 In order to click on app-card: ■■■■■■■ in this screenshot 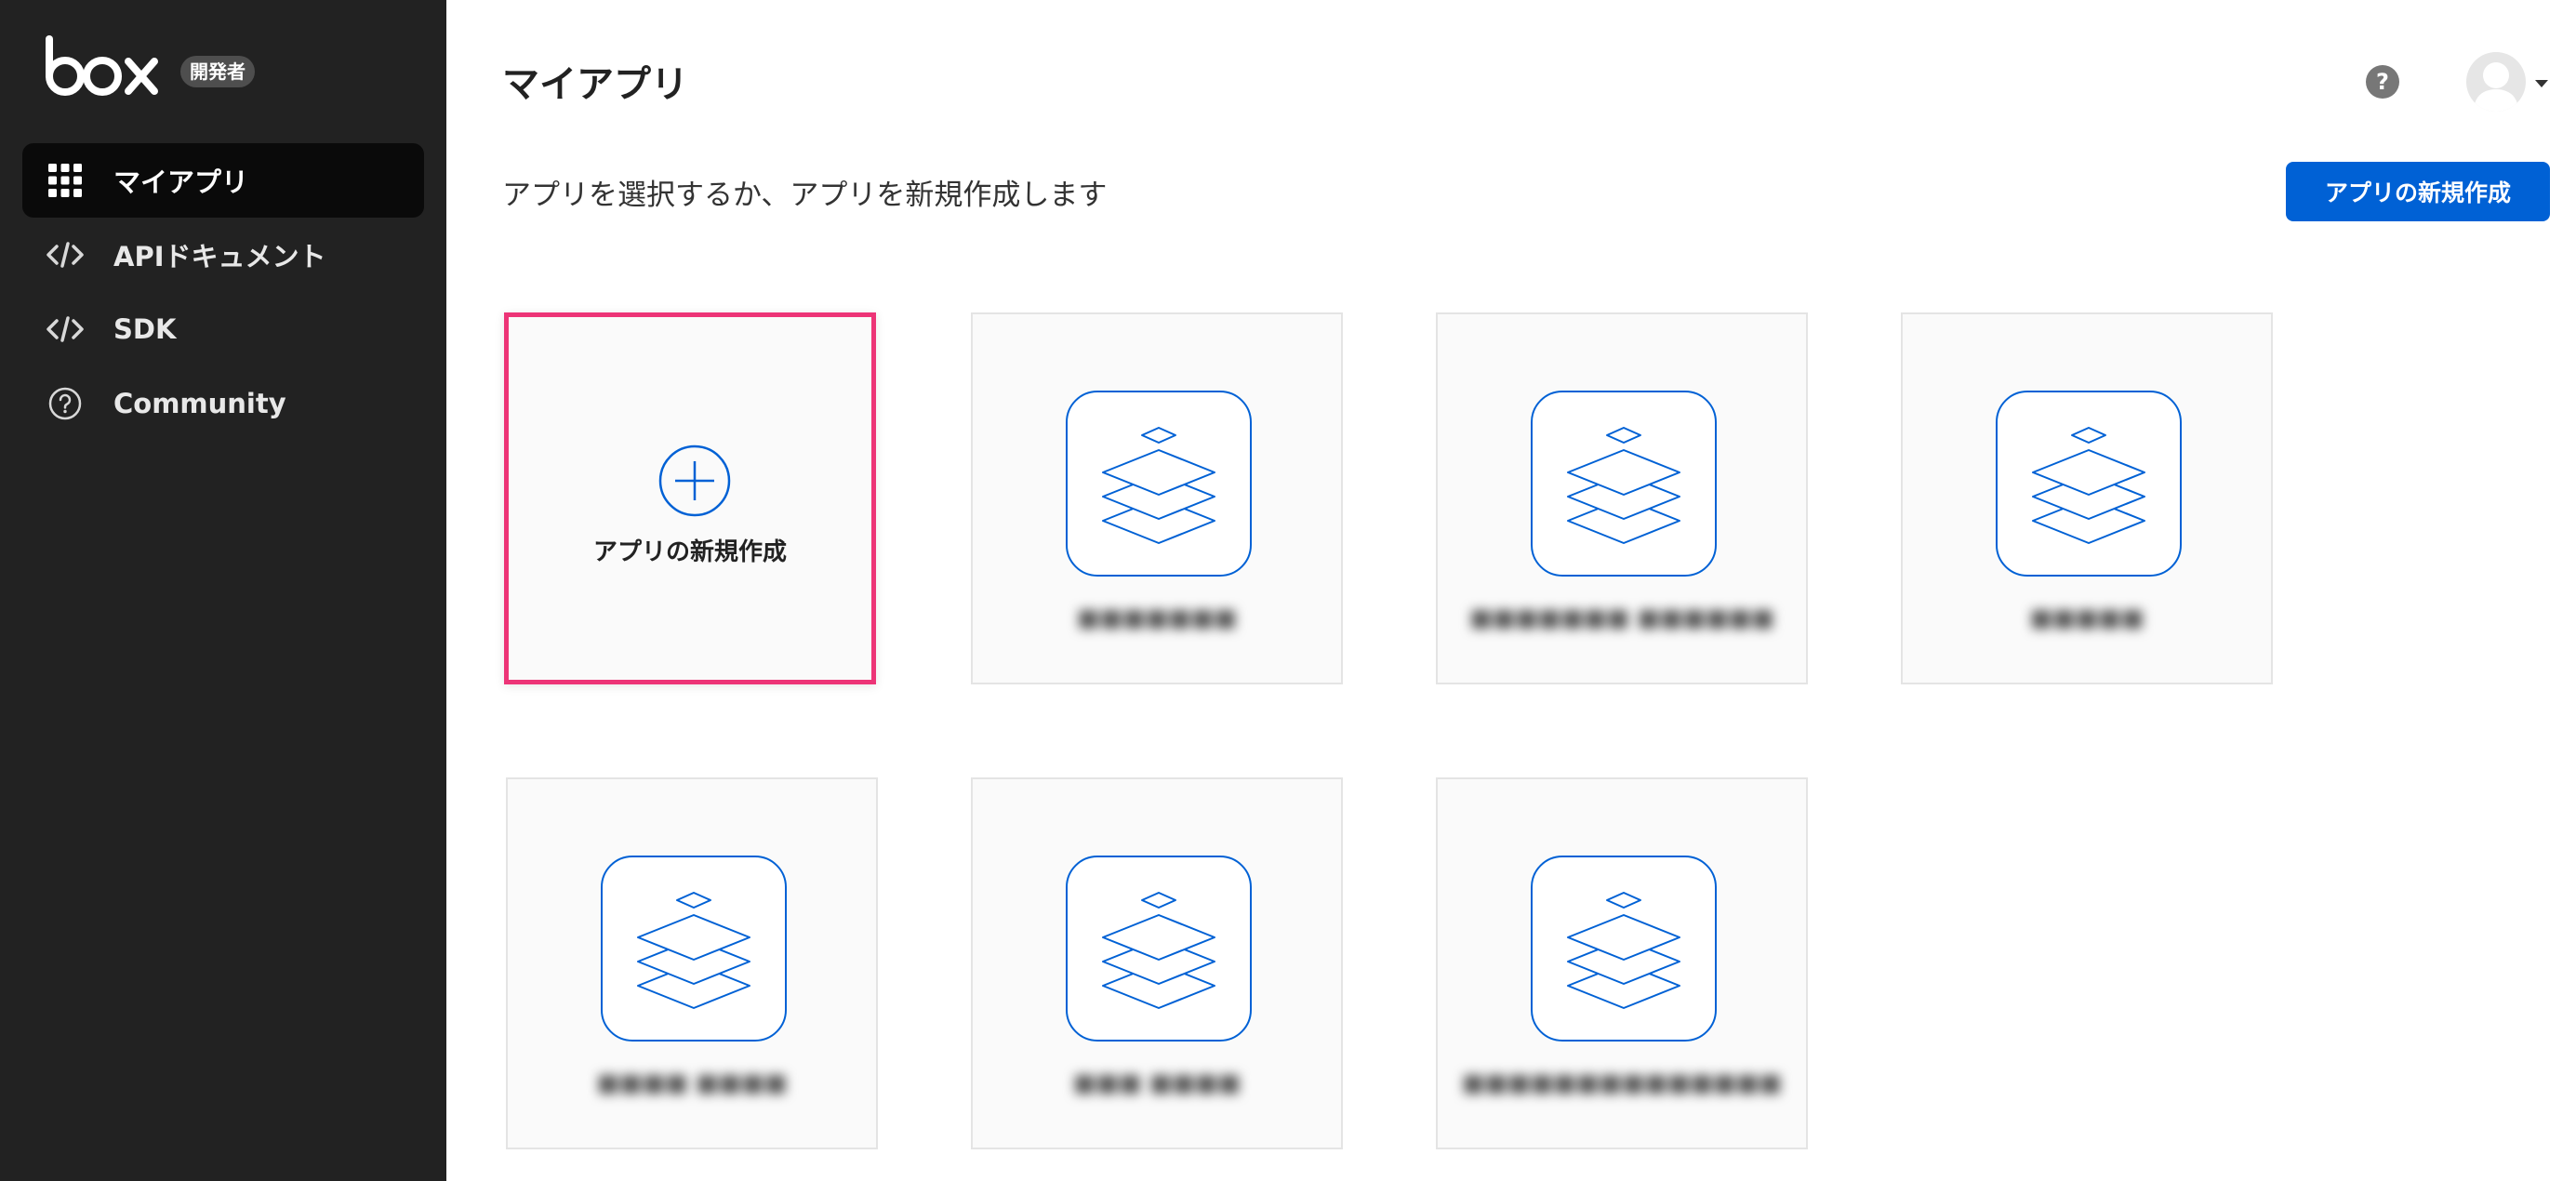, I will do `click(1157, 498)`.